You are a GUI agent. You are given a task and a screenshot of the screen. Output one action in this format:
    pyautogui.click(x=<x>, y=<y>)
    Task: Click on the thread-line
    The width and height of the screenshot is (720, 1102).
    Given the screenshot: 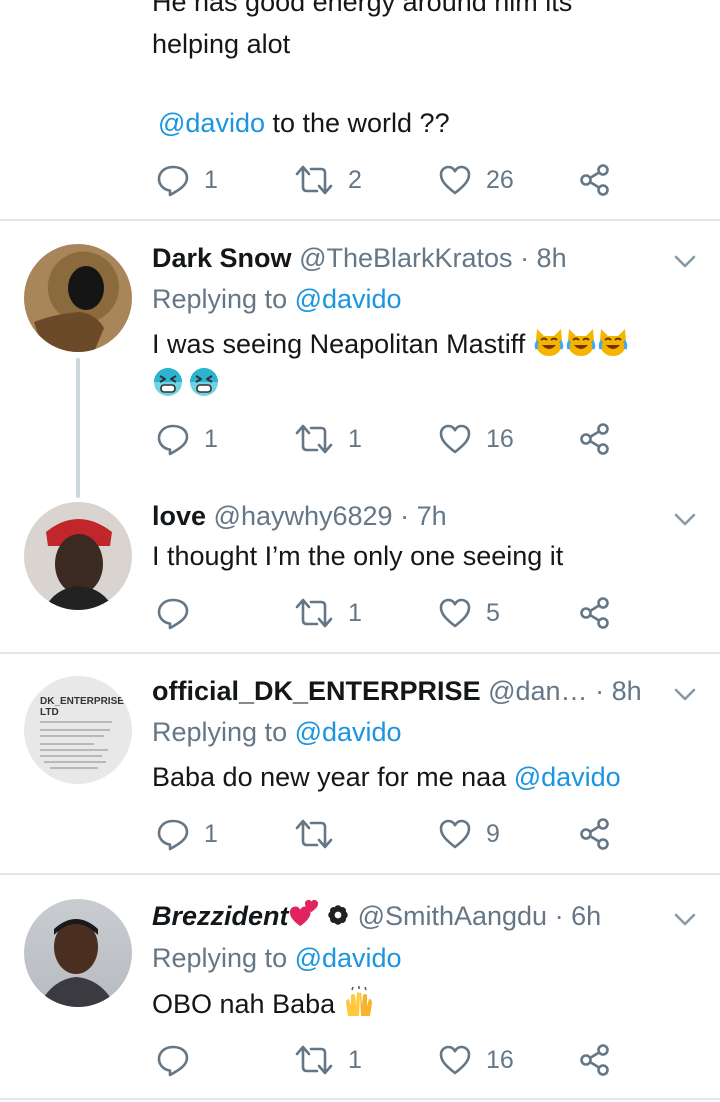 What is the action you would take?
    pyautogui.click(x=78, y=428)
    